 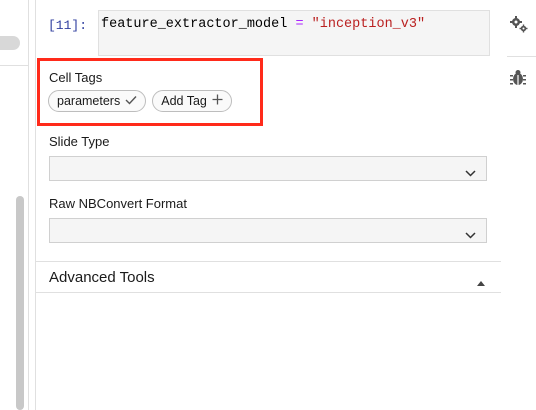 What do you see at coordinates (481, 282) in the screenshot?
I see `caret-up-icon` at bounding box center [481, 282].